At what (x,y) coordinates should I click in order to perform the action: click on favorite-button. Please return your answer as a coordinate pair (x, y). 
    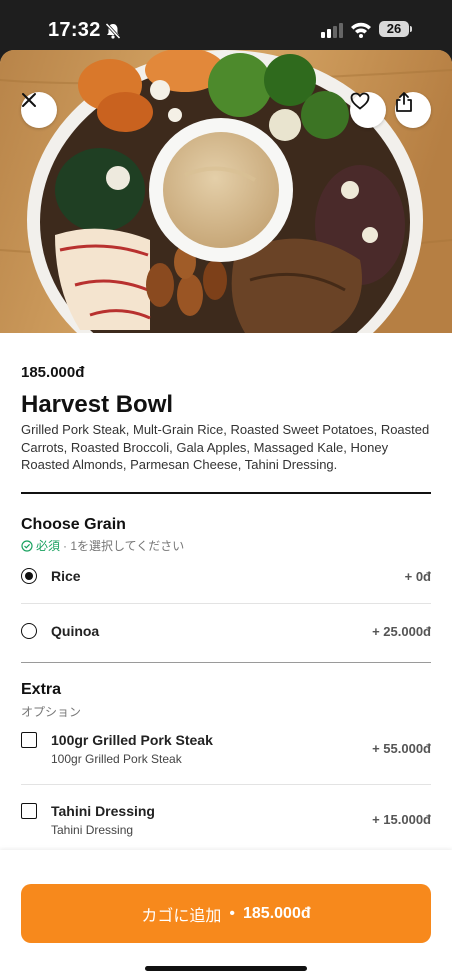
    Looking at the image, I should click on (368, 110).